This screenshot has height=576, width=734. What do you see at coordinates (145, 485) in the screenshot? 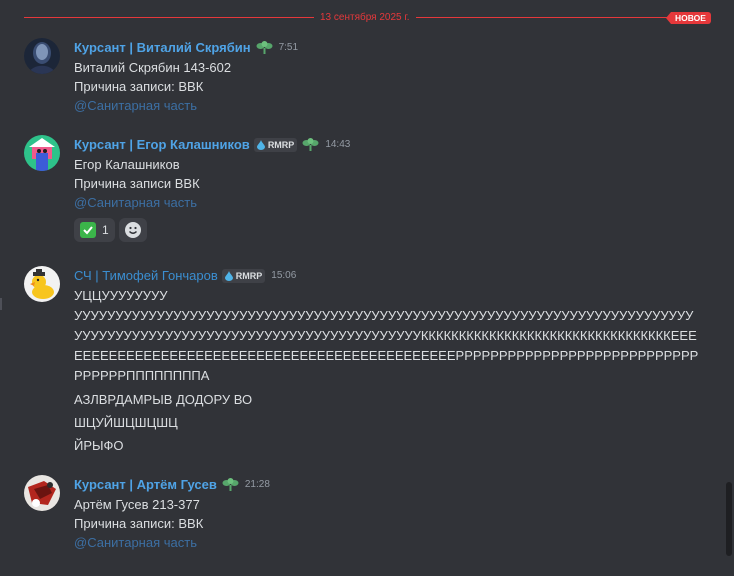
I see `author-name: Курсант | Артём Гусев` at bounding box center [145, 485].